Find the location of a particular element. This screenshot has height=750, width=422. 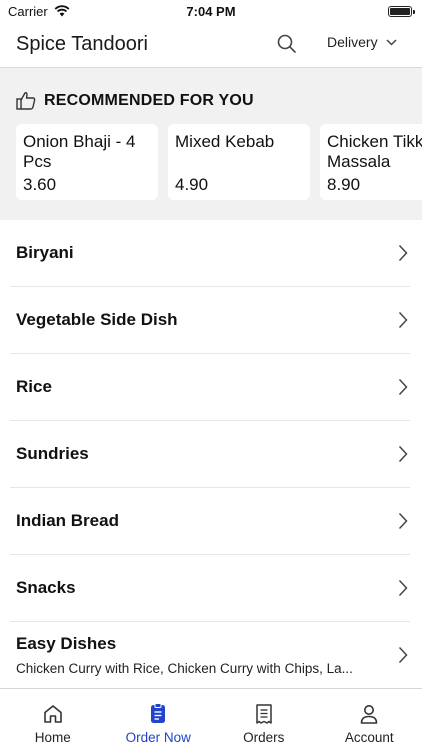

app-header: Spice Tandoori Delivery is located at coordinates (211, 45).